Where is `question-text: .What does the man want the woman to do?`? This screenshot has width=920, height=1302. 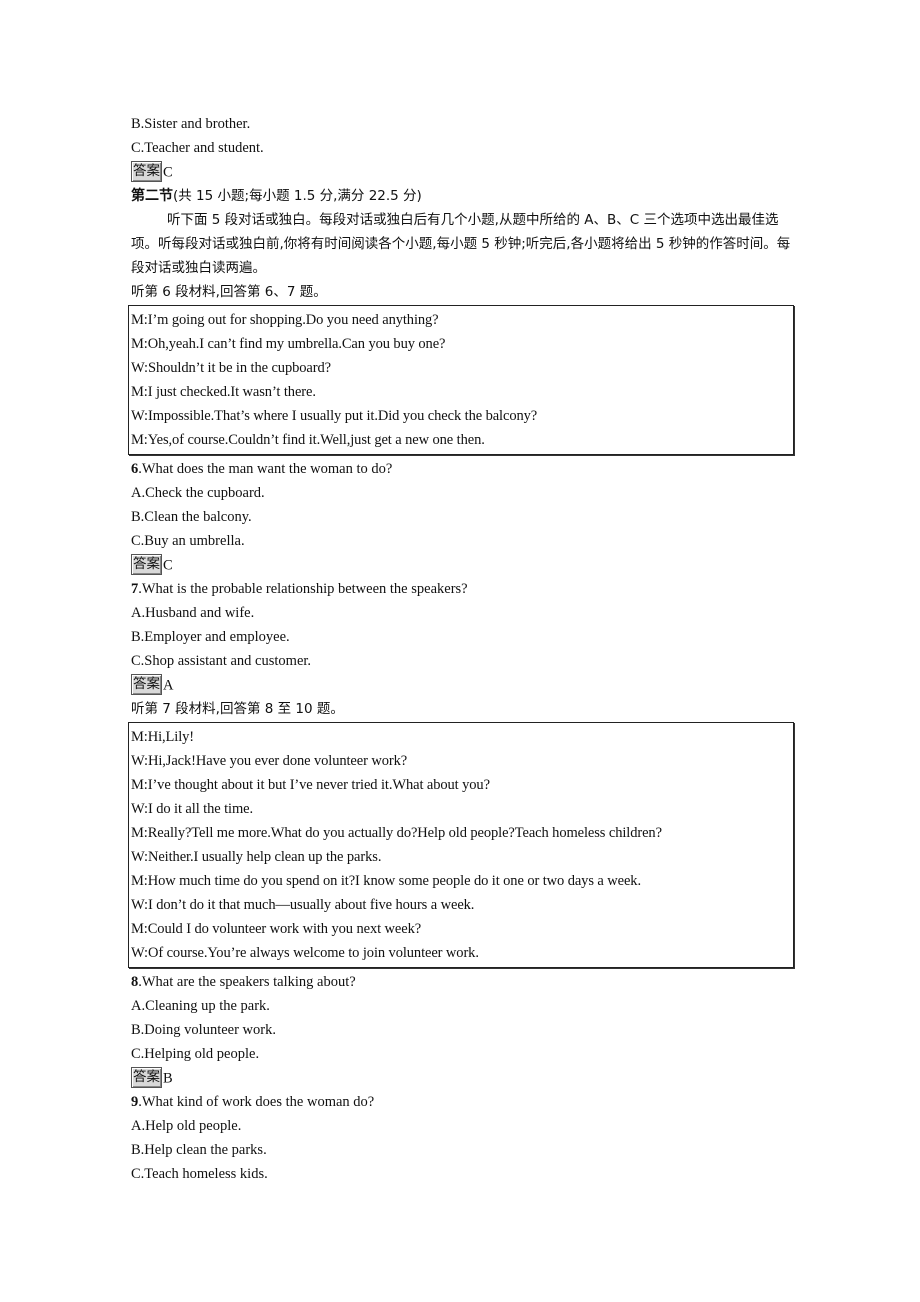 question-text: .What does the man want the woman to do? is located at coordinates (265, 469).